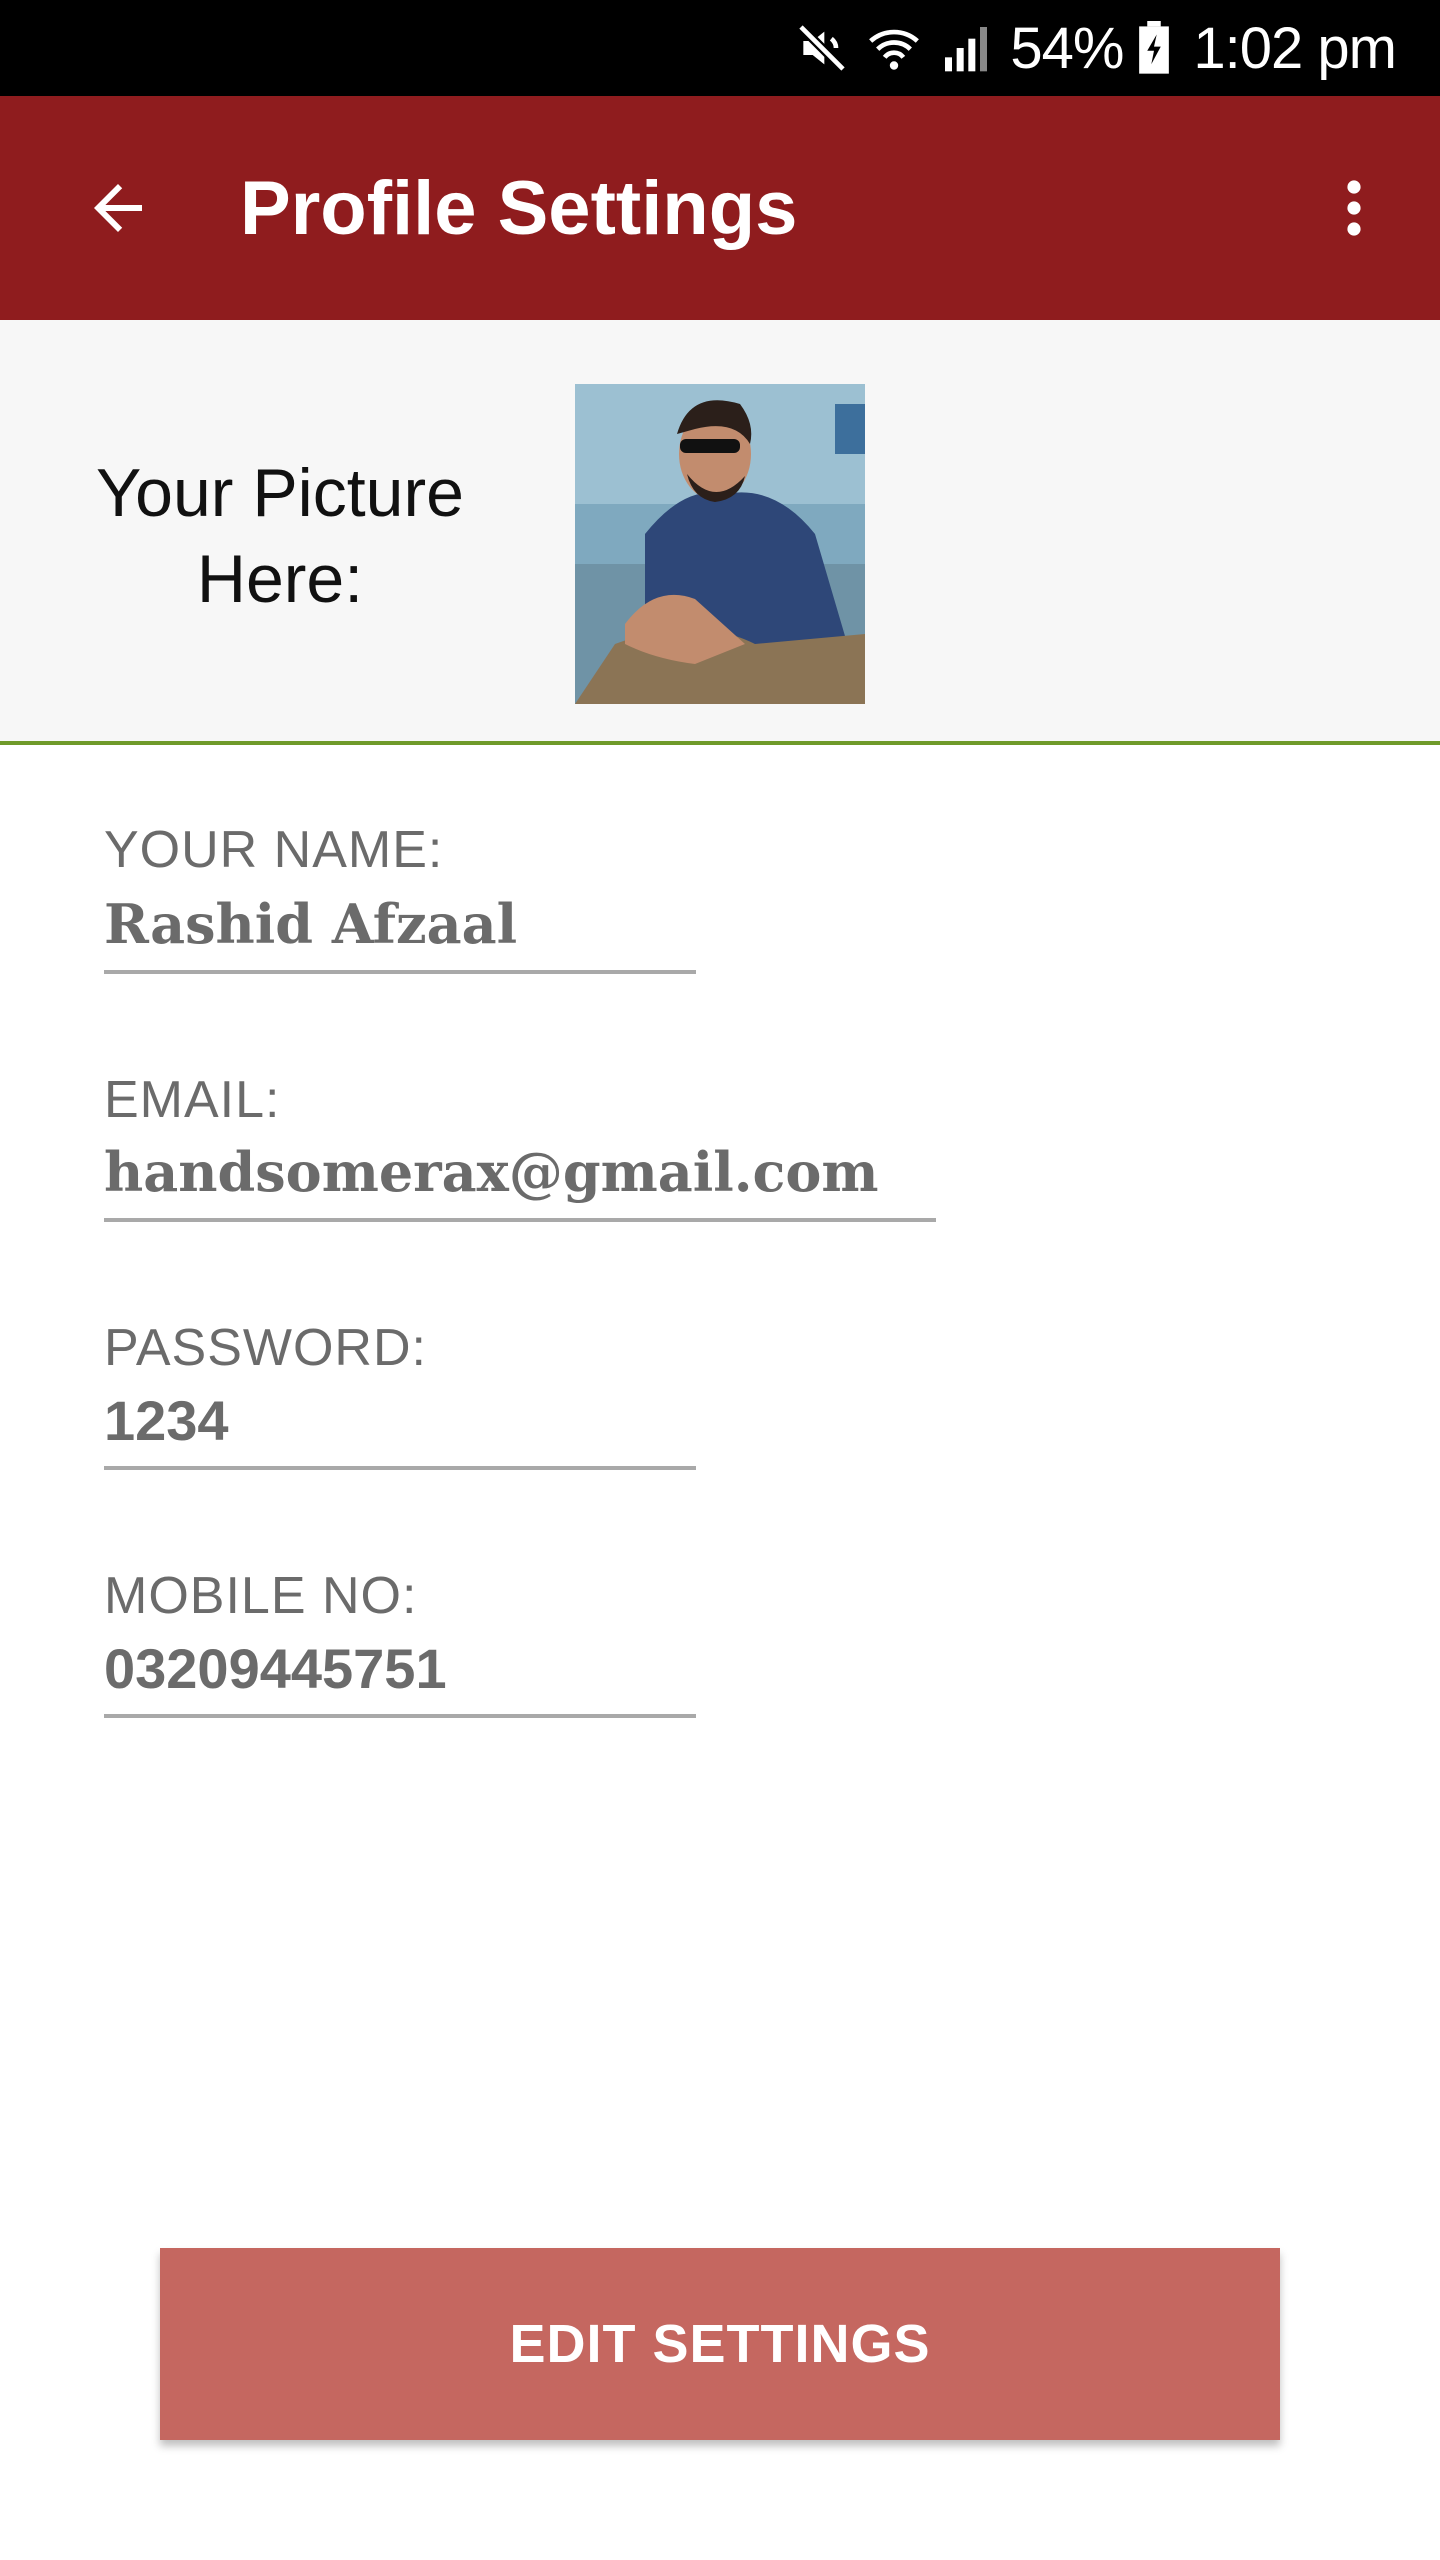 The height and width of the screenshot is (2560, 1440). What do you see at coordinates (520, 1174) in the screenshot?
I see `email-field: handsomerax@gmail.com` at bounding box center [520, 1174].